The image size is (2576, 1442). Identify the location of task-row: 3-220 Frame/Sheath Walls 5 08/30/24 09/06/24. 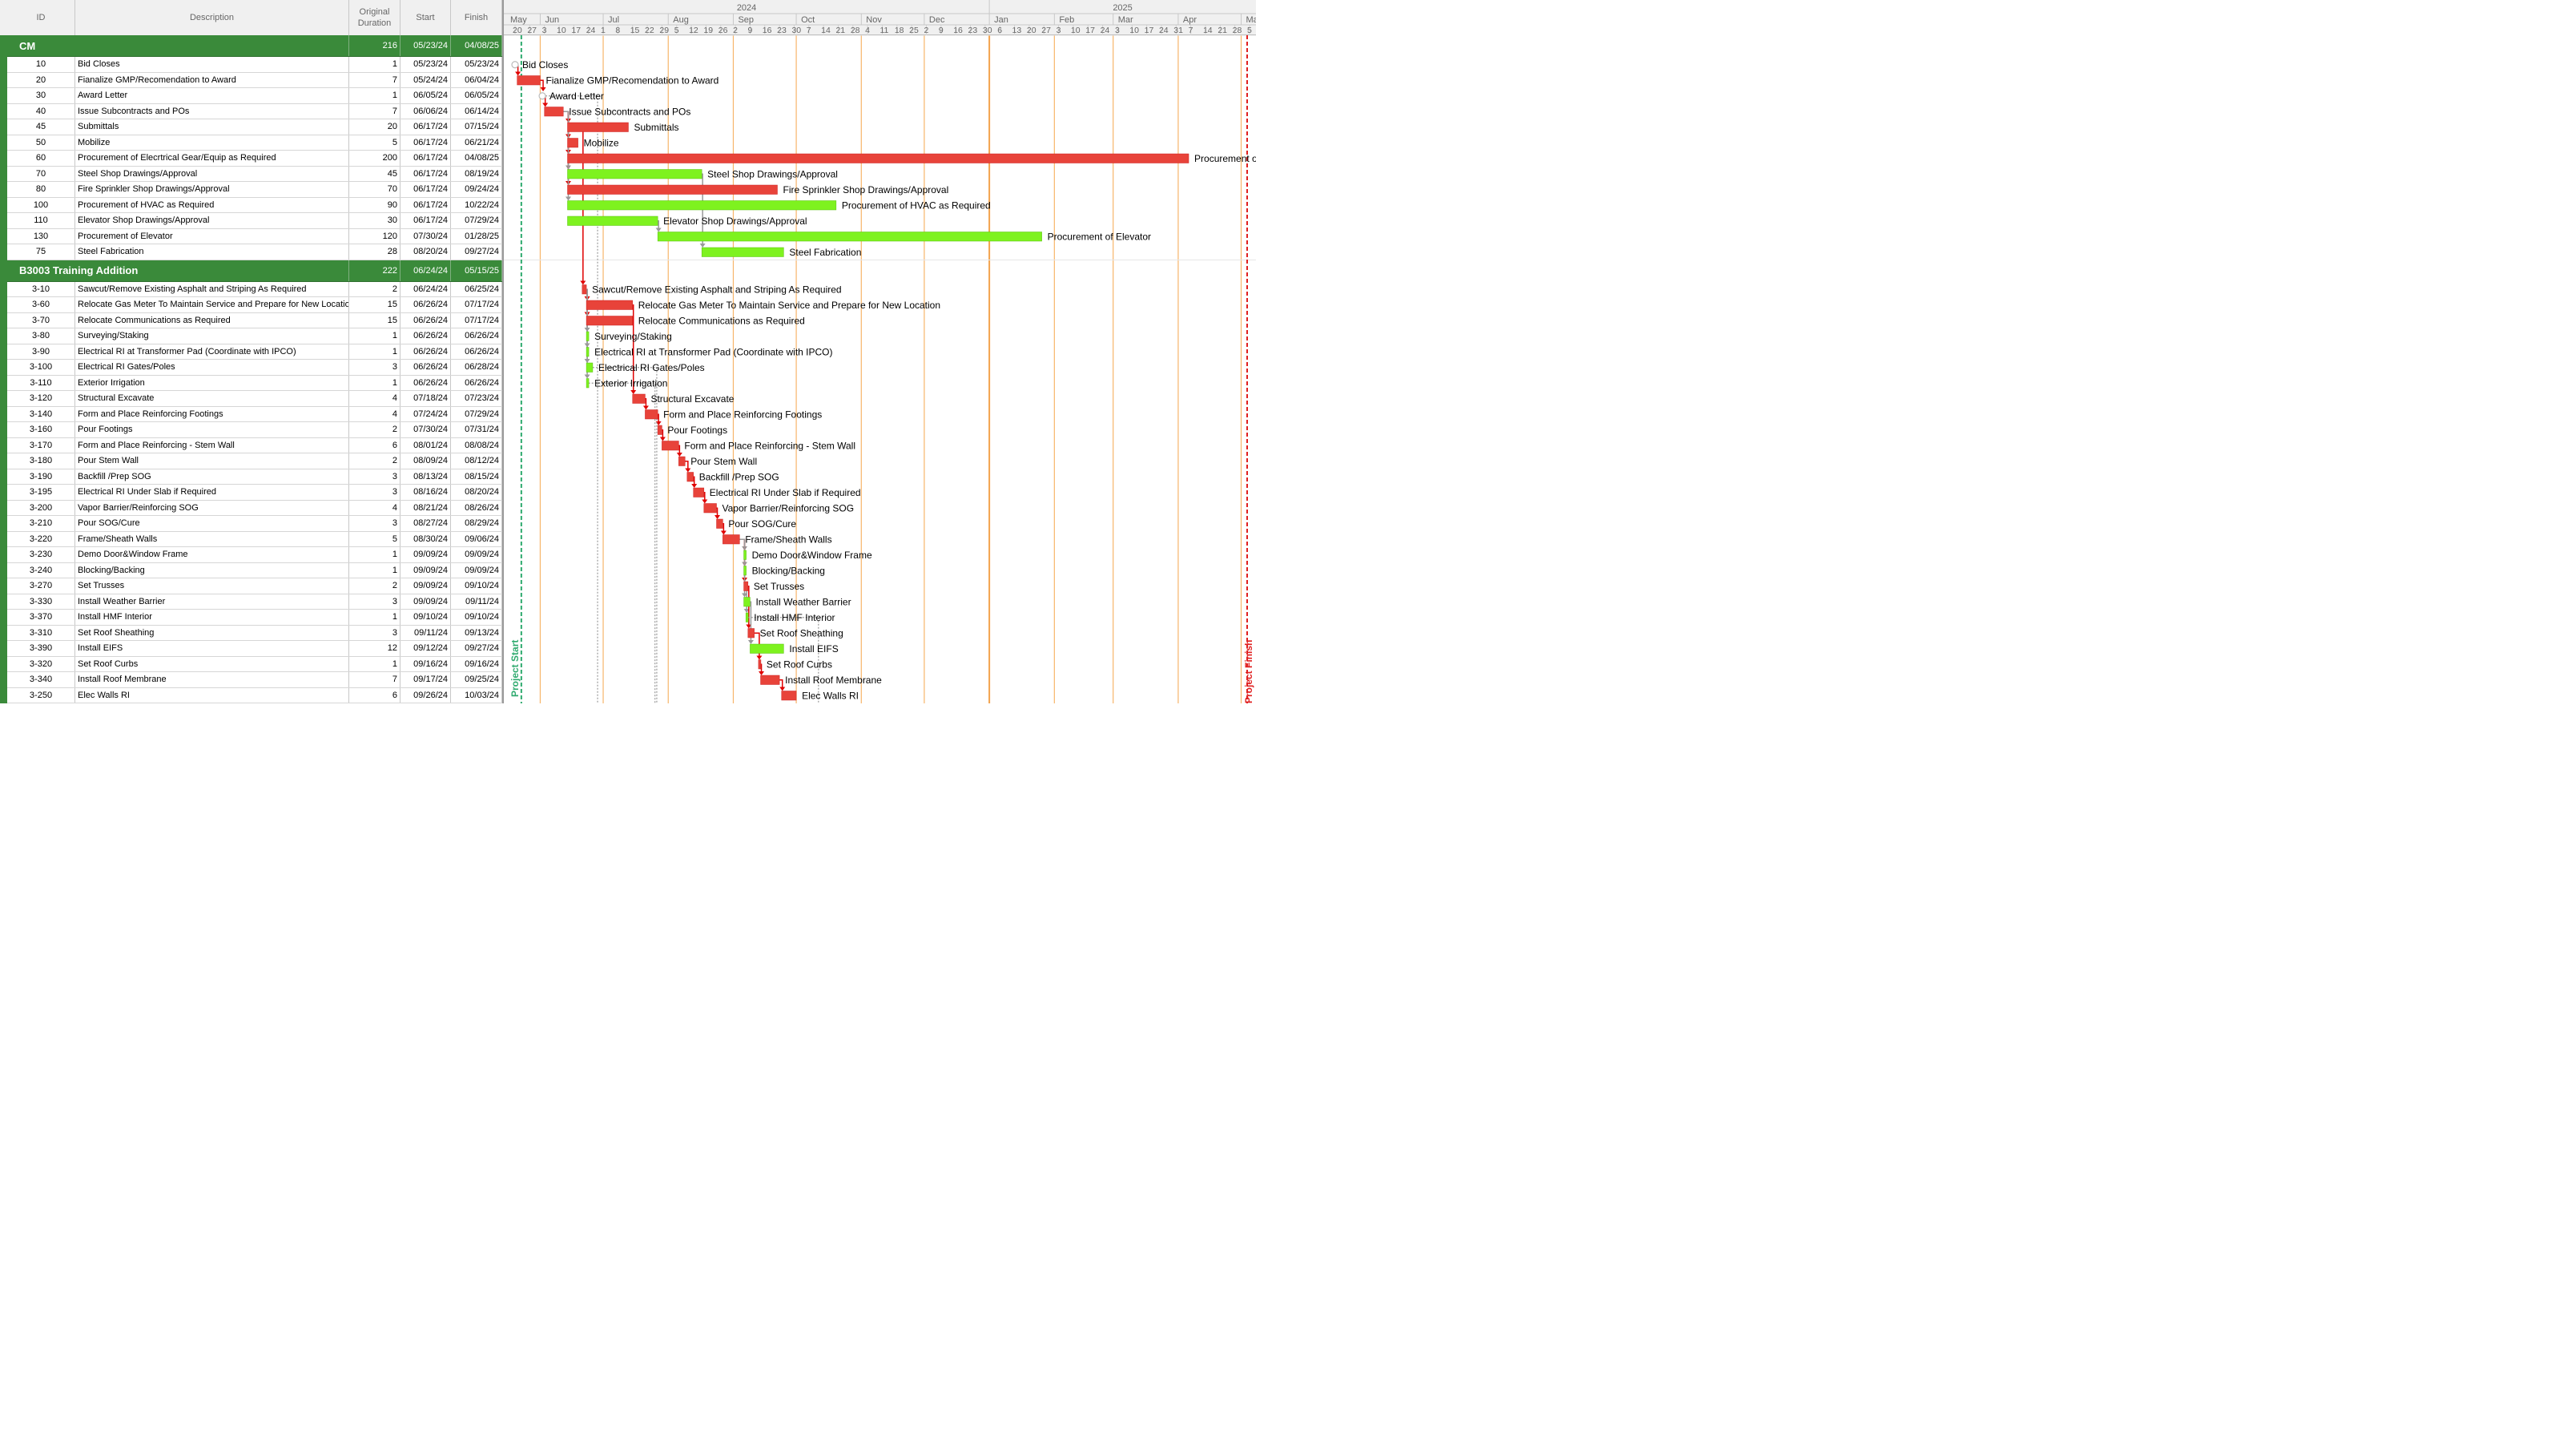
(251, 539).